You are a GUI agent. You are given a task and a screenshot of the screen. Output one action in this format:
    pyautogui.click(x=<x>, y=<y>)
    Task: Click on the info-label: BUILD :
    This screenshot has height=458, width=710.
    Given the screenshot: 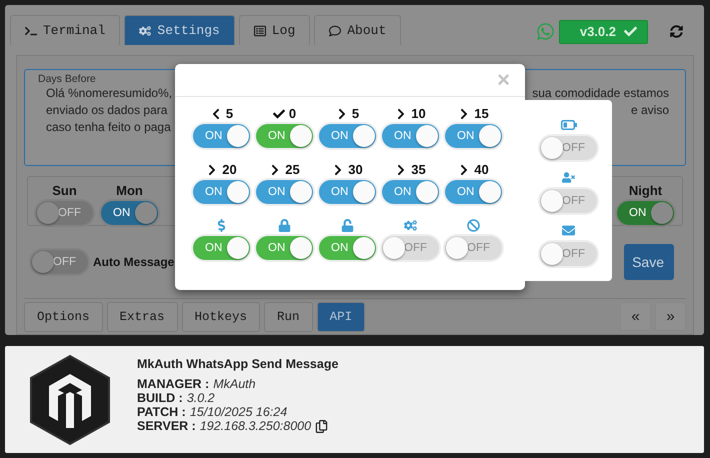 What is the action you would take?
    pyautogui.click(x=160, y=398)
    